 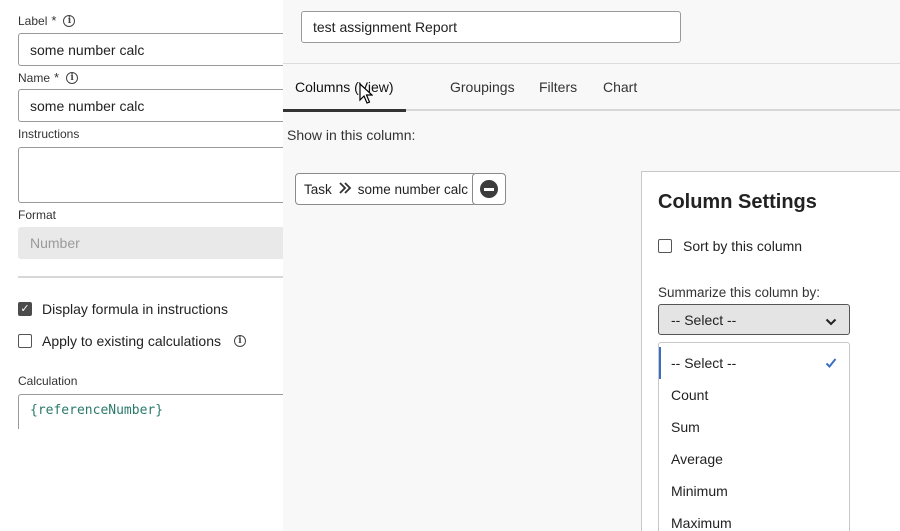 I want to click on chip-object: Task, so click(x=318, y=189).